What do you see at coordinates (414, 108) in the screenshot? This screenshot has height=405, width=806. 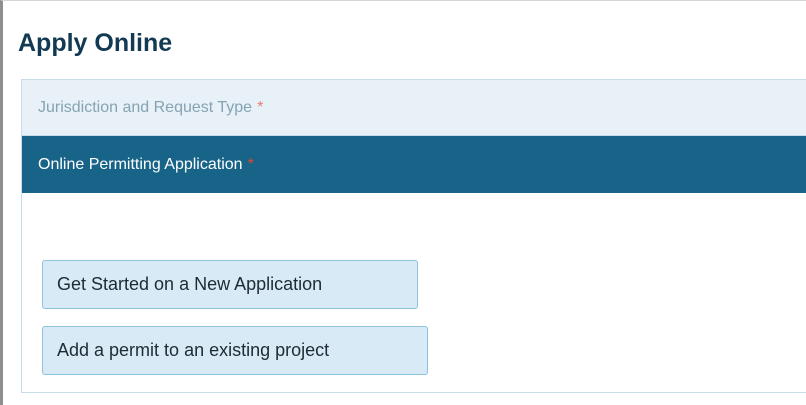 I see `step-jurisdiction-request-type: Jurisdiction and Request Type *` at bounding box center [414, 108].